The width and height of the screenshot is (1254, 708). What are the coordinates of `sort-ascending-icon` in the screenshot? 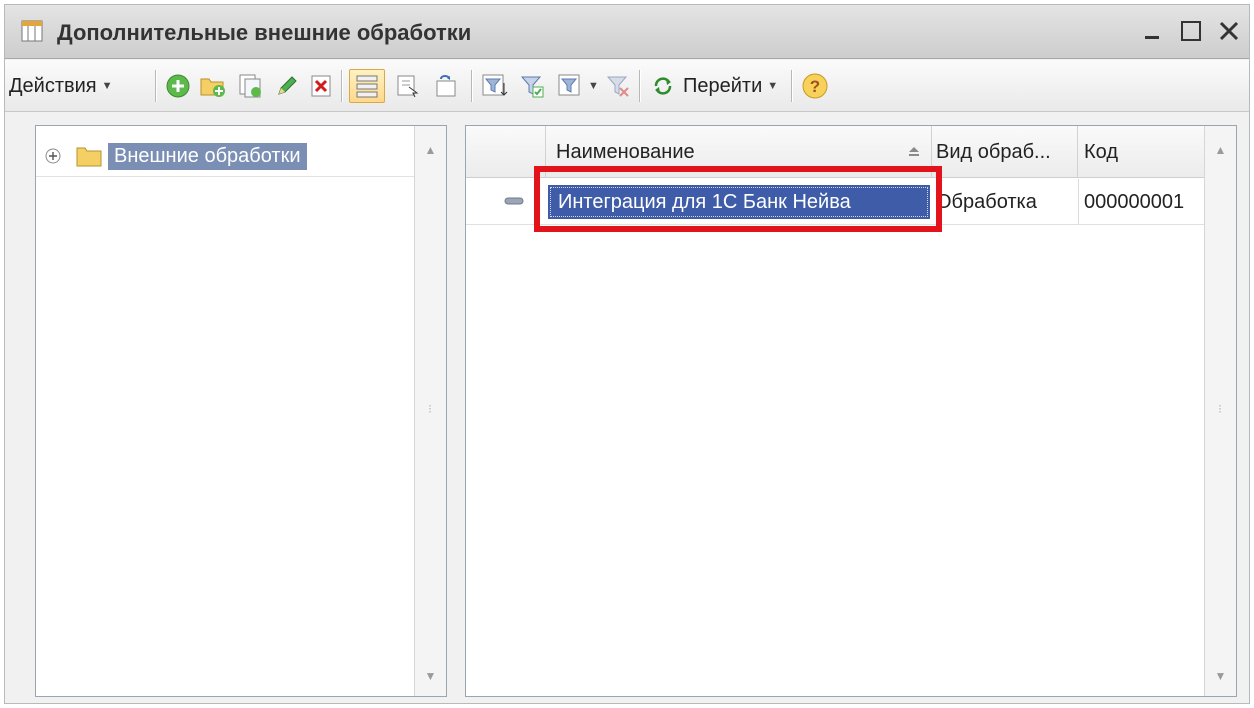 It's located at (914, 151).